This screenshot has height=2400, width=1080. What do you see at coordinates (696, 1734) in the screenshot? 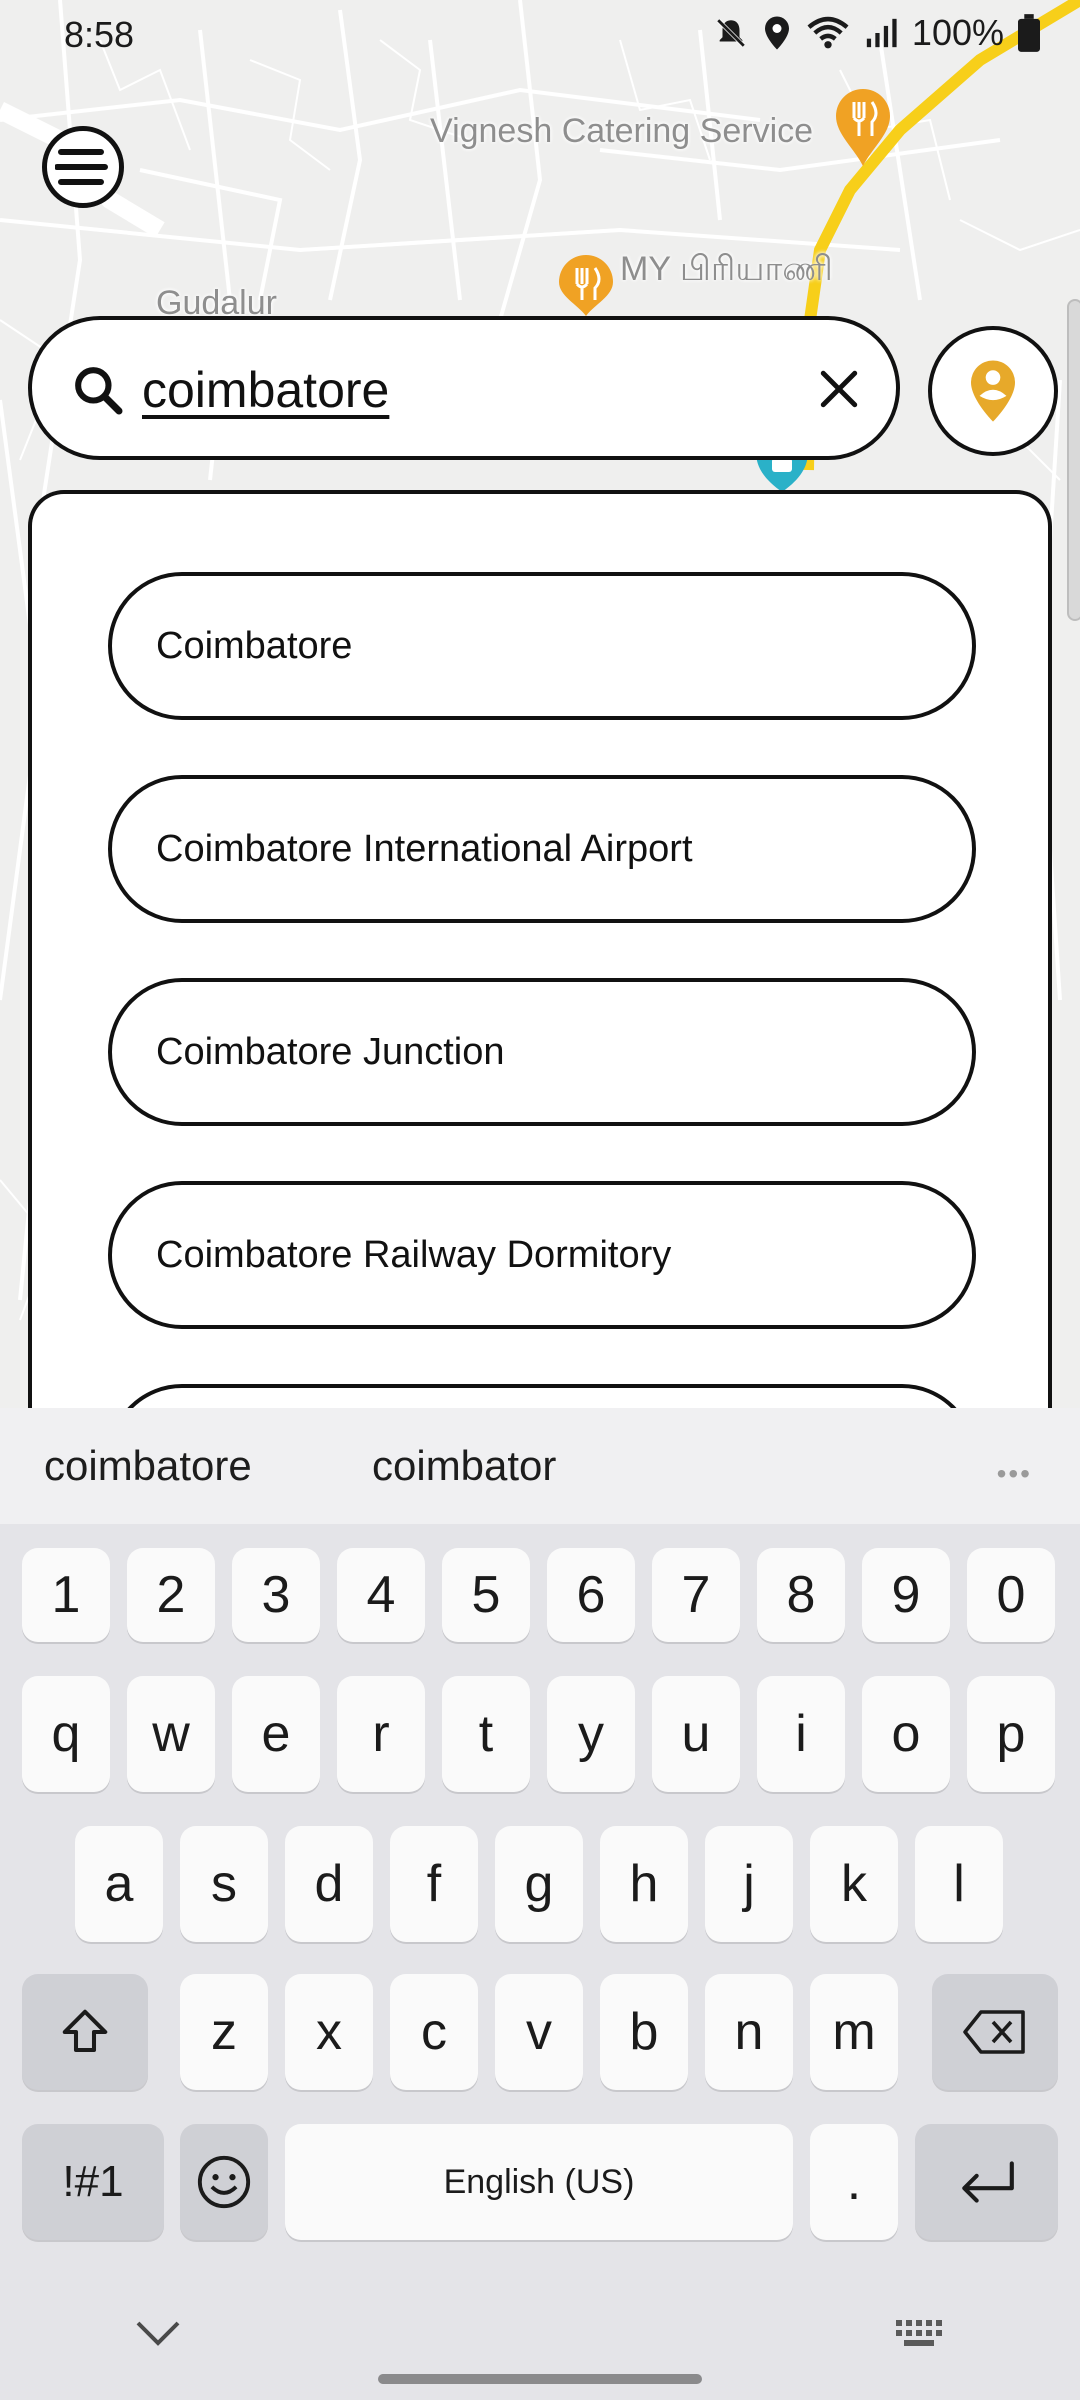
I see `key-u: u` at bounding box center [696, 1734].